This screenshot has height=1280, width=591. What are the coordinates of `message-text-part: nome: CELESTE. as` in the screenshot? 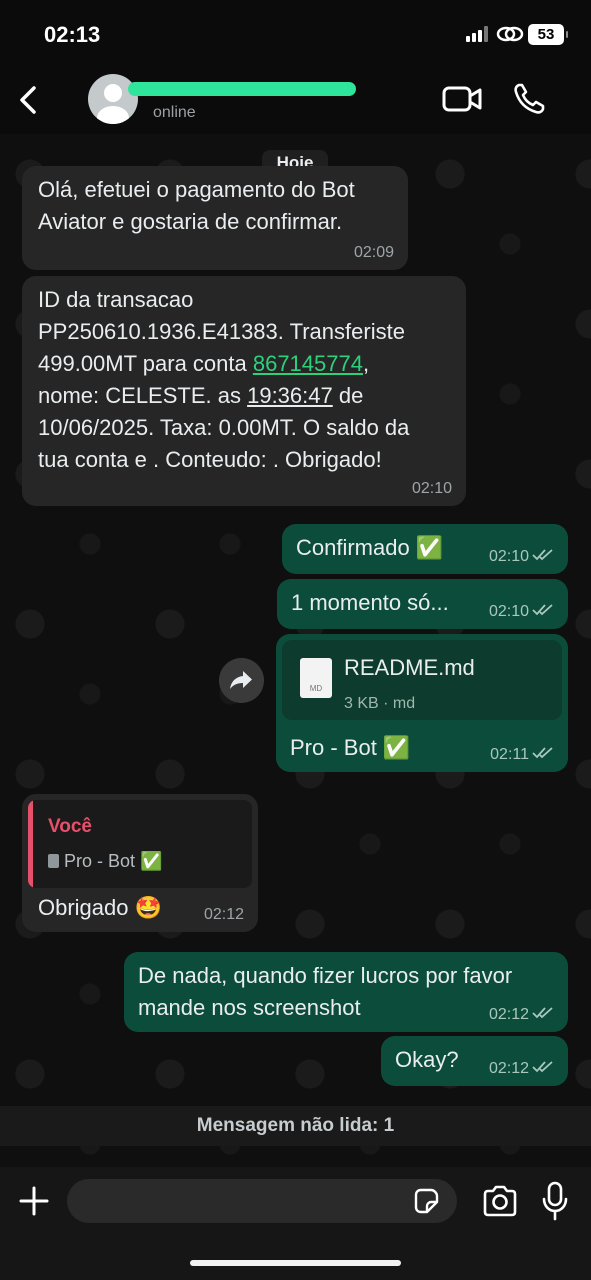 It's located at (143, 395).